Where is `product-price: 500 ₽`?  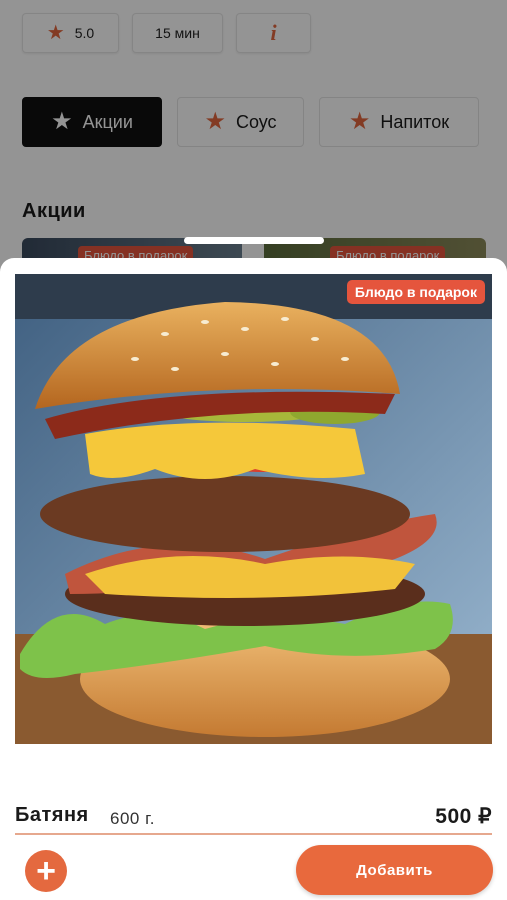
product-price: 500 ₽ is located at coordinates (463, 816).